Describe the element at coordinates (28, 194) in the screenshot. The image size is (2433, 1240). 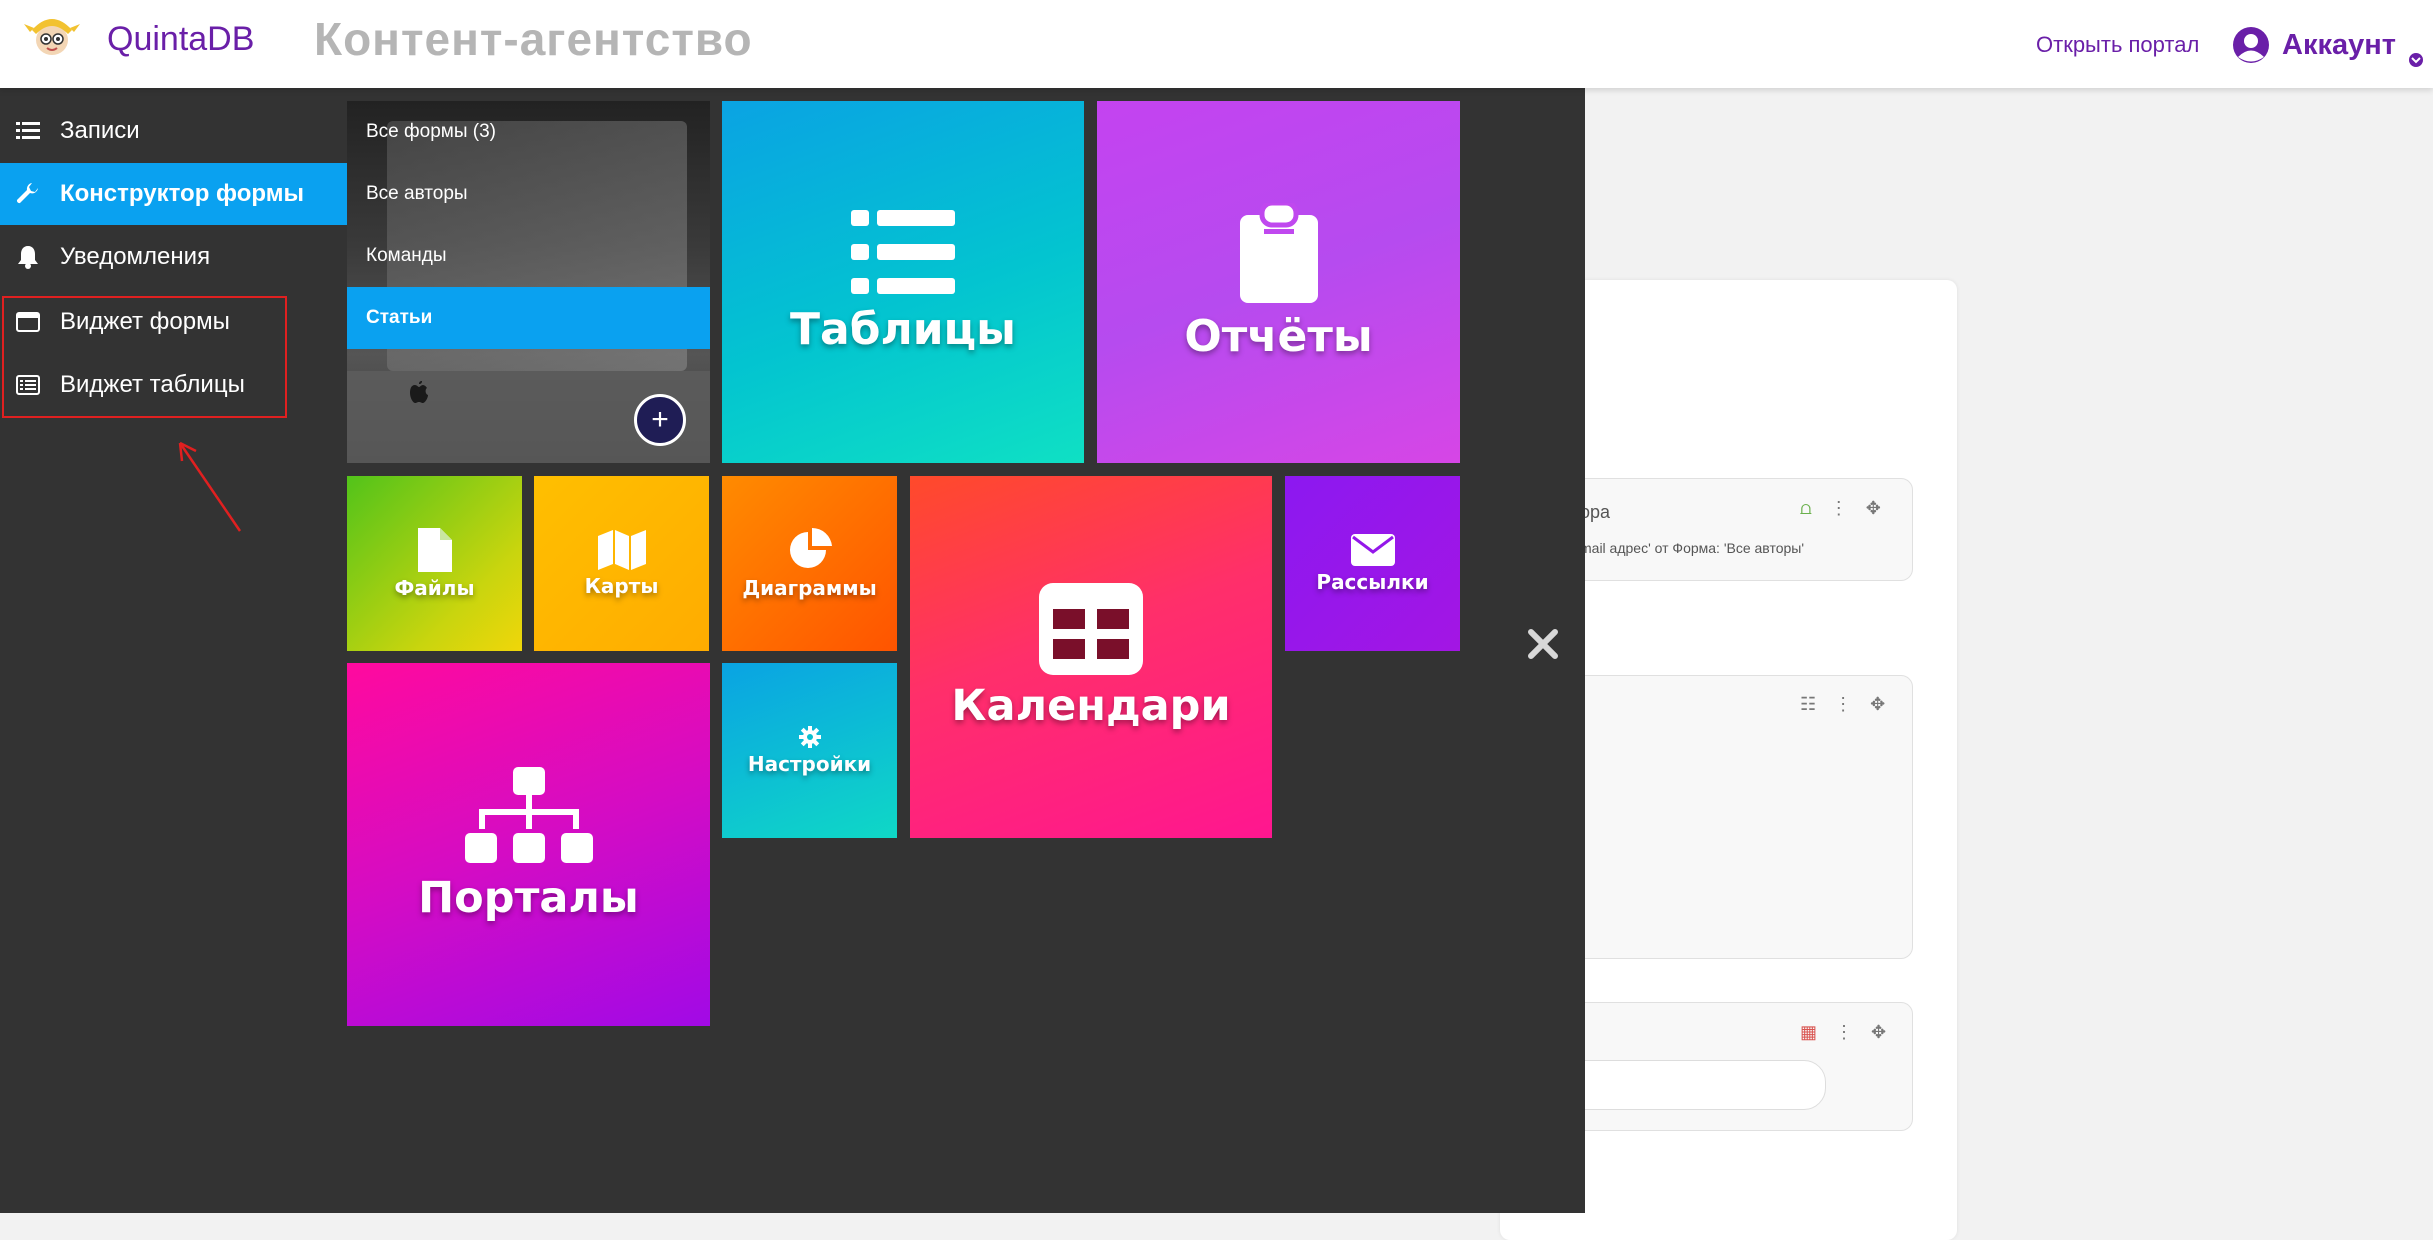
I see `wrench-icon` at that location.